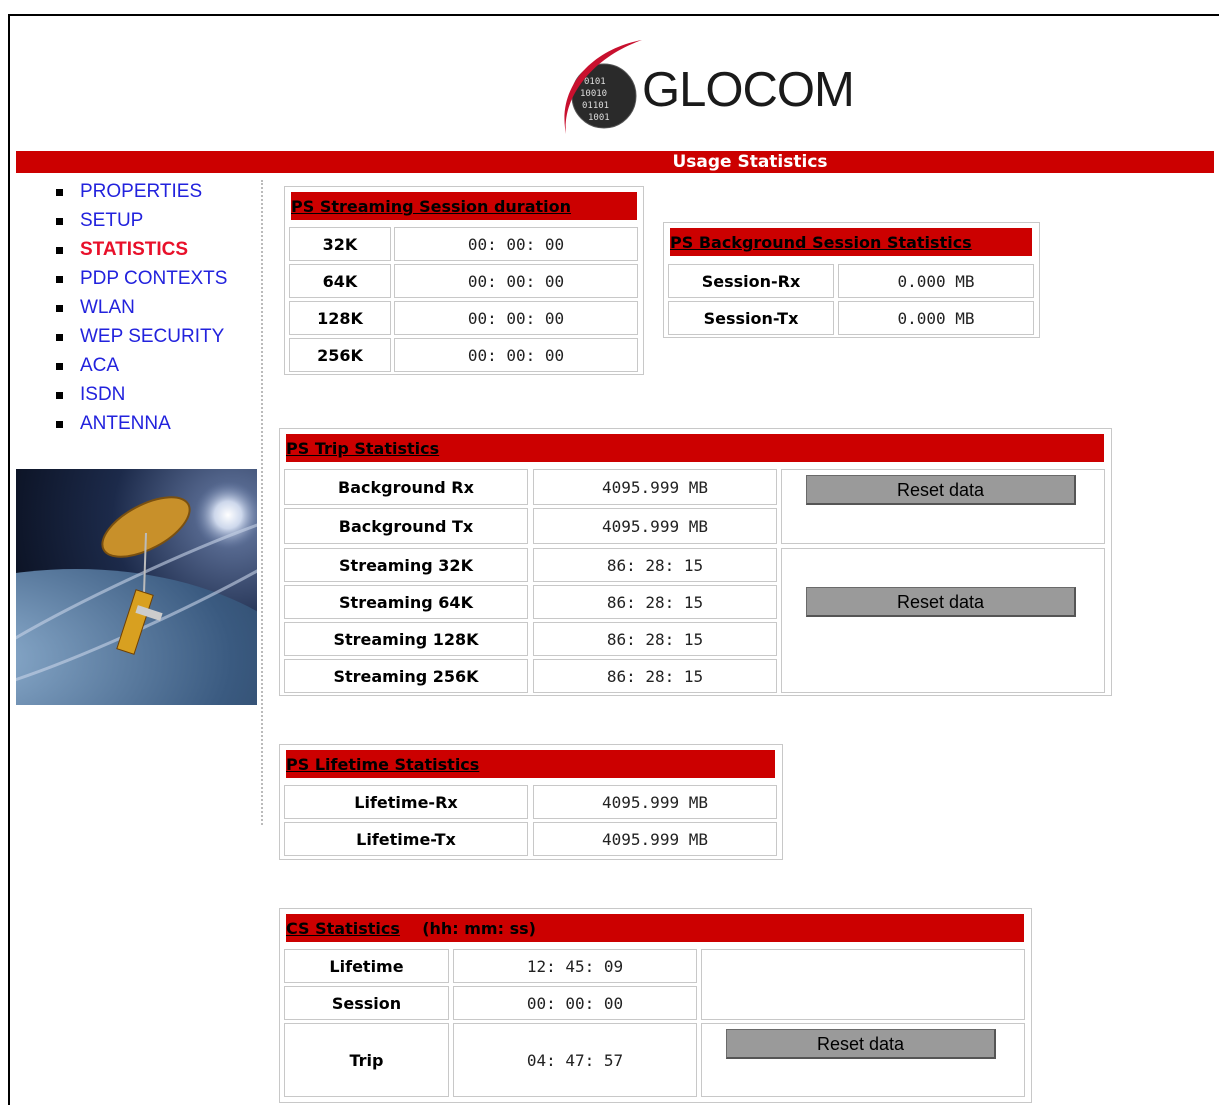 The height and width of the screenshot is (1105, 1219). What do you see at coordinates (863, 984) in the screenshot?
I see `cs-empty-cell` at bounding box center [863, 984].